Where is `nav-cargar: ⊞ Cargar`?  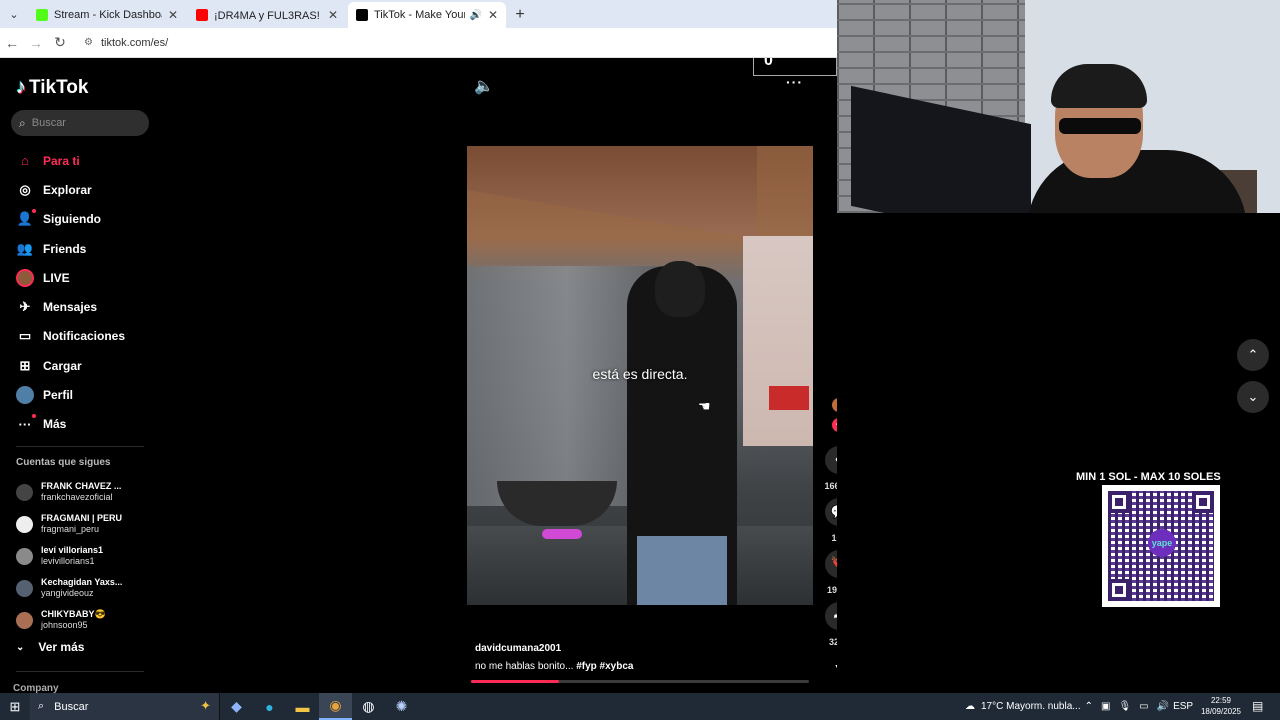
nav-cargar: ⊞ Cargar is located at coordinates (80, 365).